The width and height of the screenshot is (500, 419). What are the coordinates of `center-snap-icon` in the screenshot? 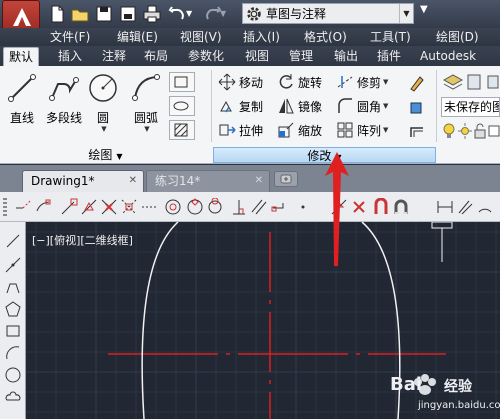 It's located at (173, 207).